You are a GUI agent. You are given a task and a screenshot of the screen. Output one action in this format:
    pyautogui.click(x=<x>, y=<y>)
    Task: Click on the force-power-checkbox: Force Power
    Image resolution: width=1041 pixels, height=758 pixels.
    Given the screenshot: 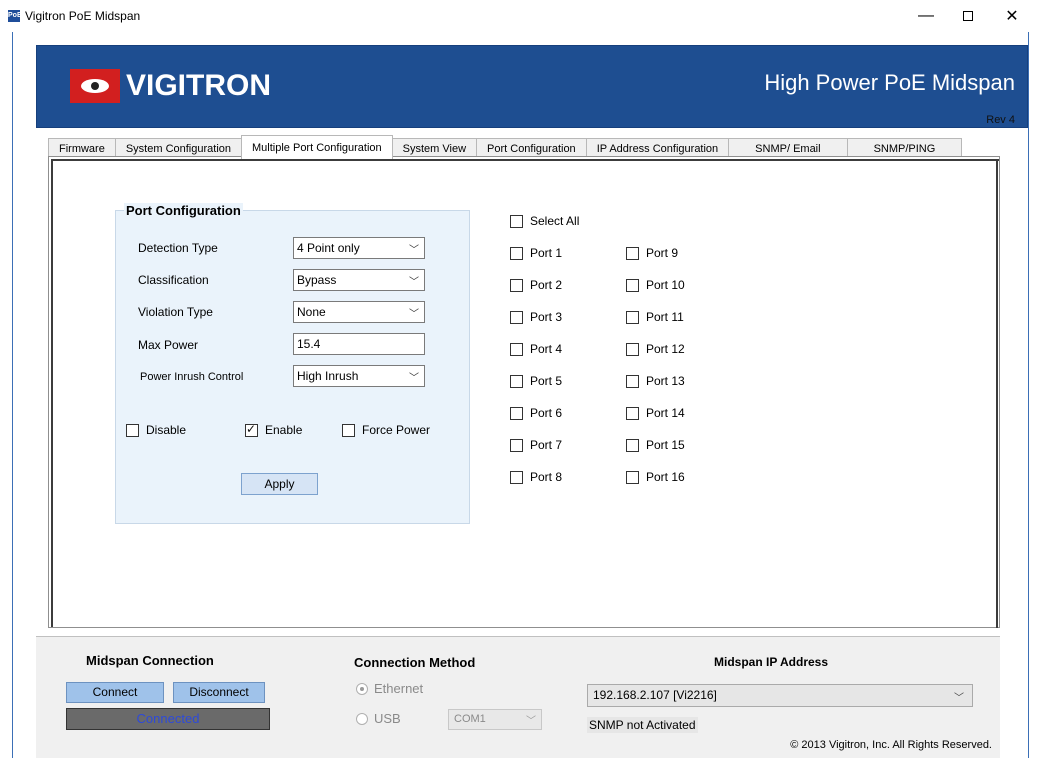 What is the action you would take?
    pyautogui.click(x=386, y=430)
    